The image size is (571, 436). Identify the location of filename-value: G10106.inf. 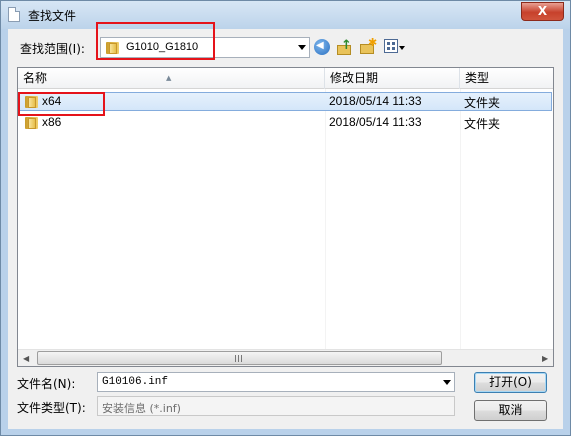
(135, 382).